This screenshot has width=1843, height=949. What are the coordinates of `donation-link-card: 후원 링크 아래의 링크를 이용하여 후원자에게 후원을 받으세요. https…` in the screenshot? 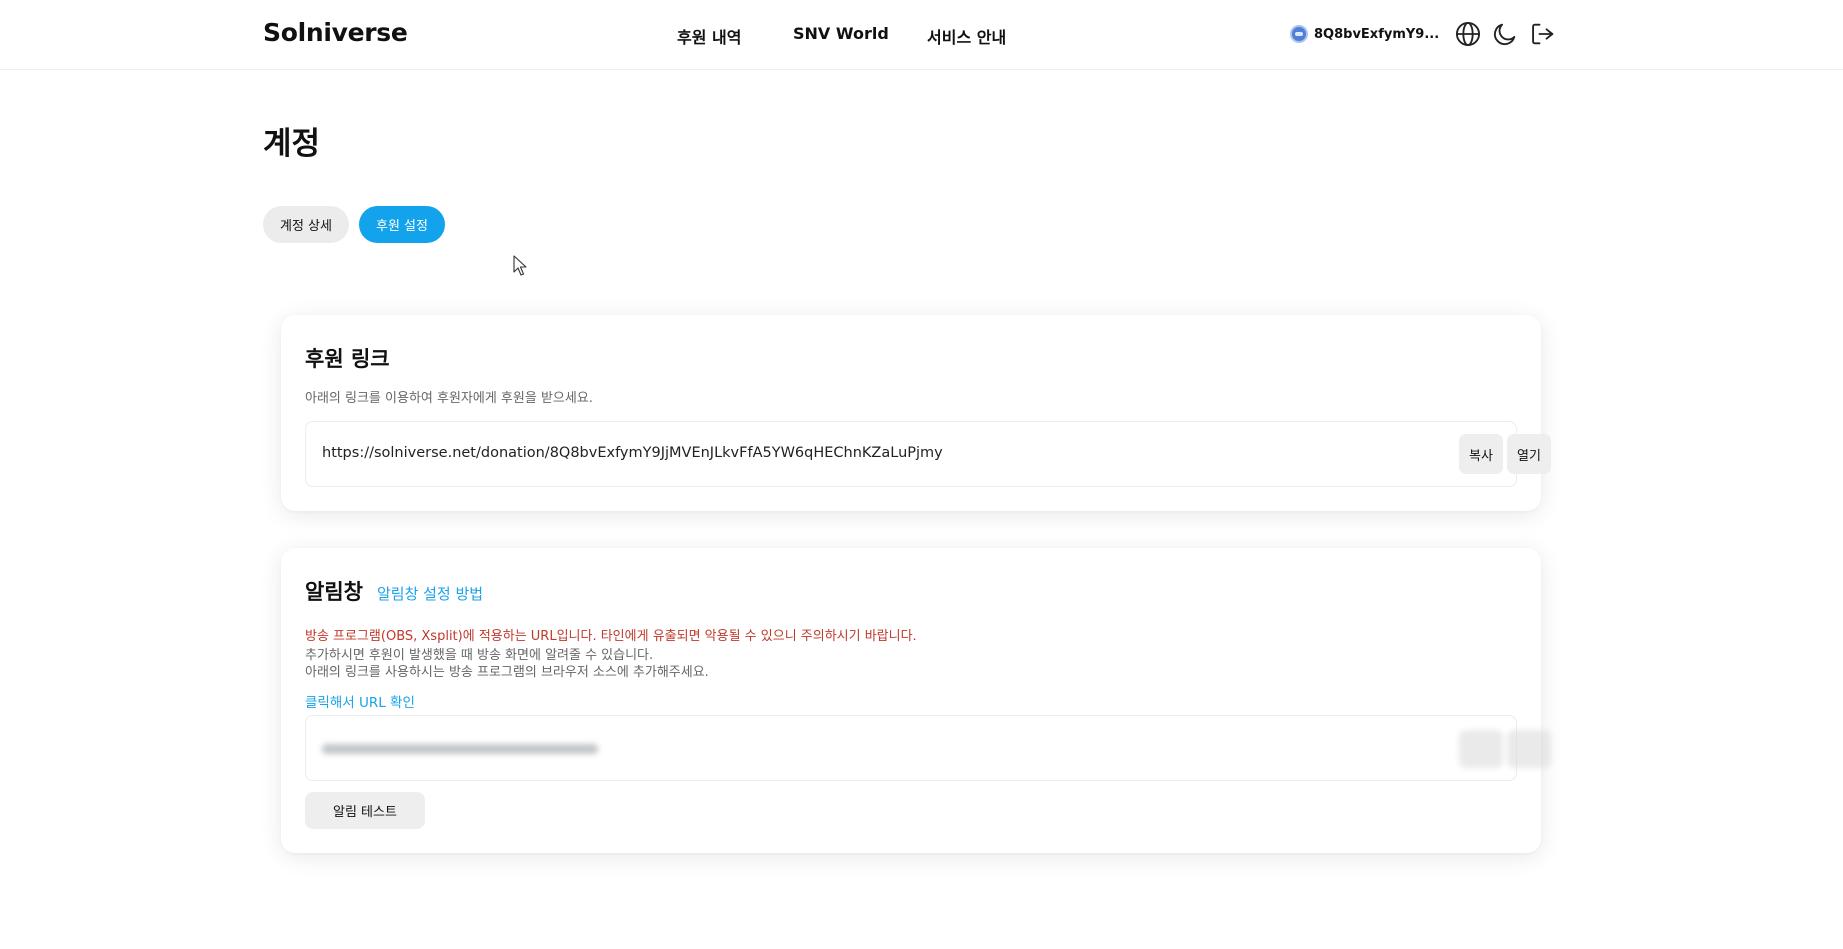 It's located at (916, 413).